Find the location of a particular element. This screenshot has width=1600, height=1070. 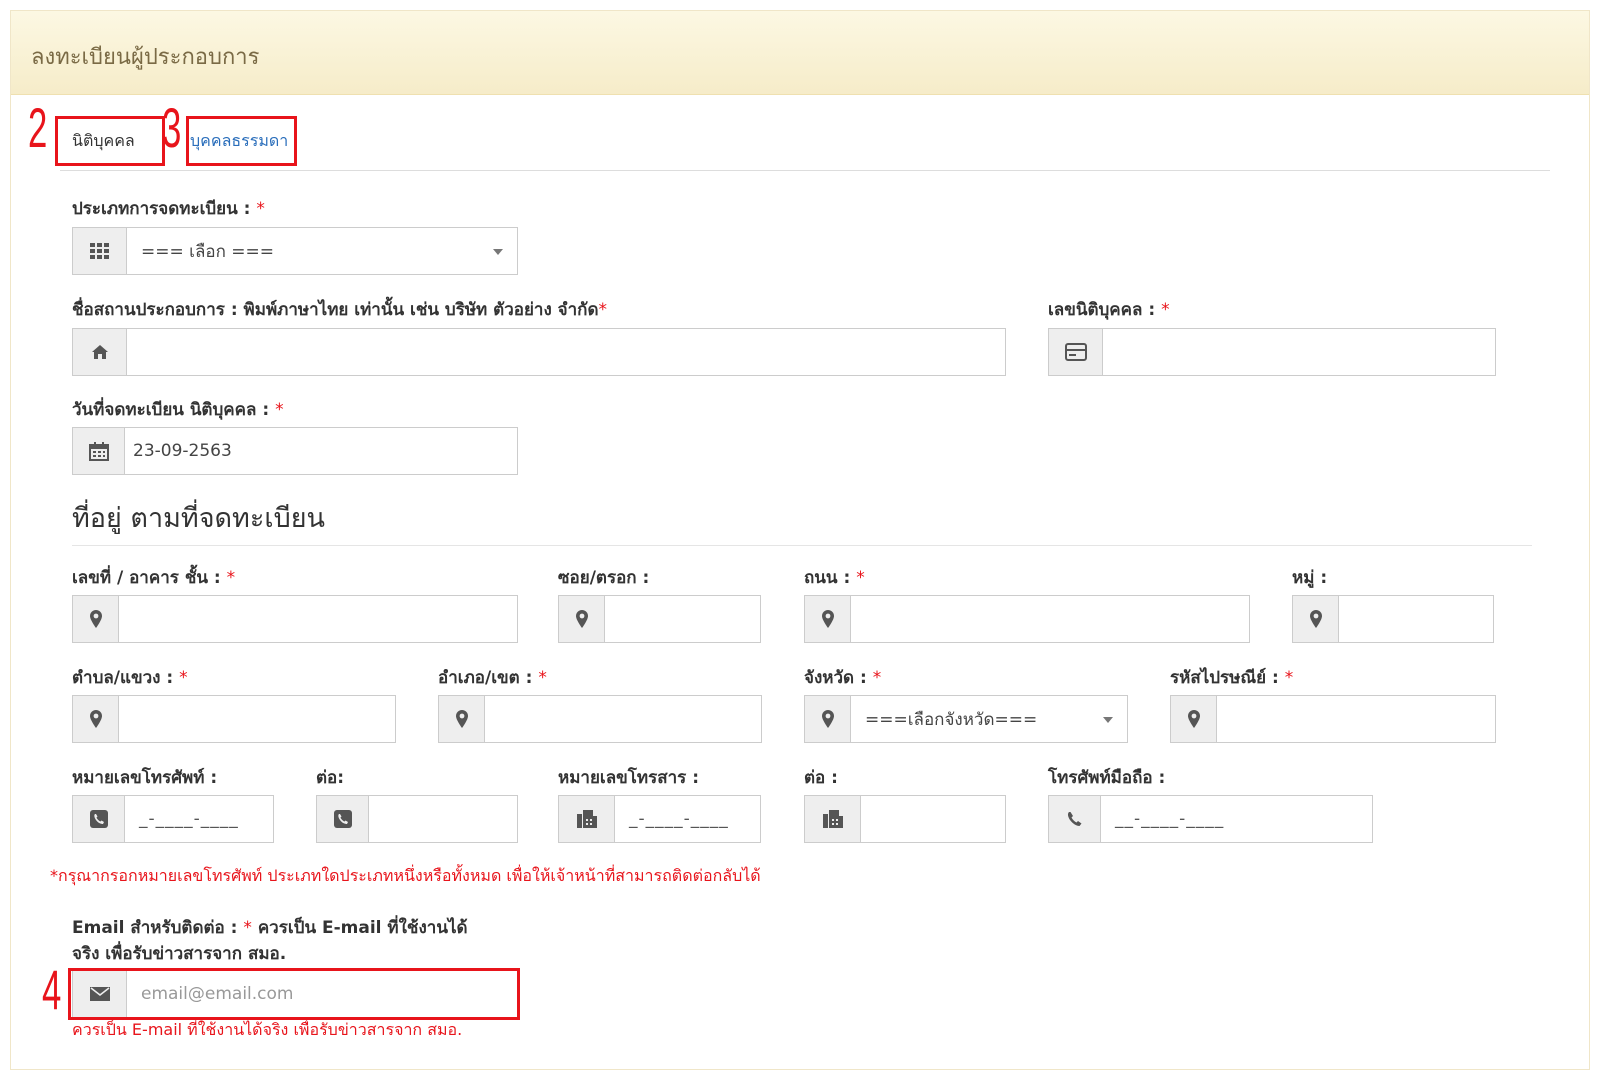

reg-type-value: === เลือก === is located at coordinates (322, 251).